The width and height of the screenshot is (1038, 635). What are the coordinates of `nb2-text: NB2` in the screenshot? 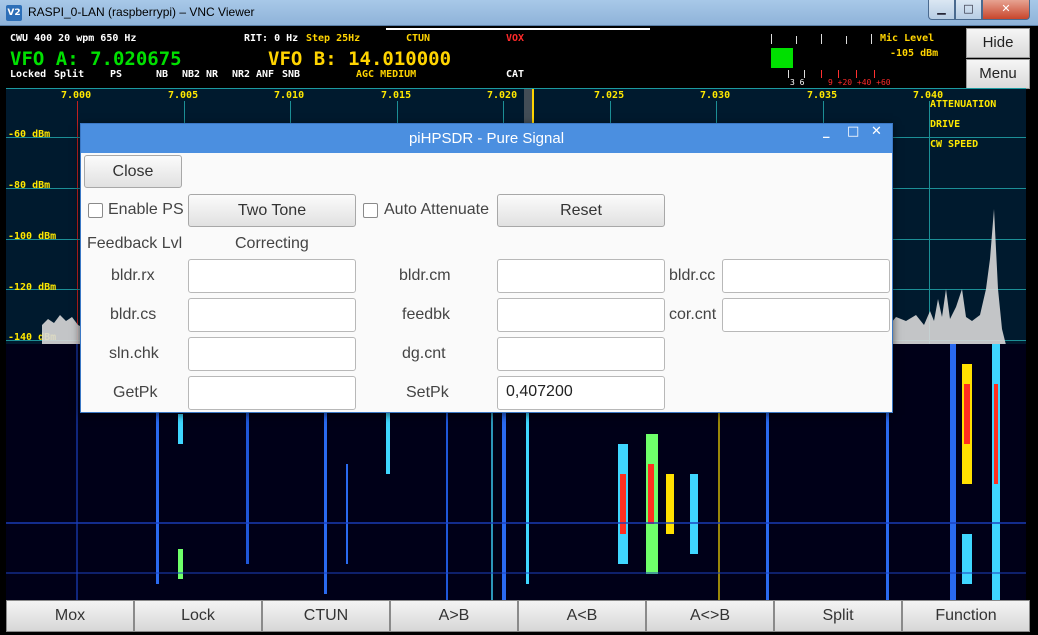 It's located at (191, 74).